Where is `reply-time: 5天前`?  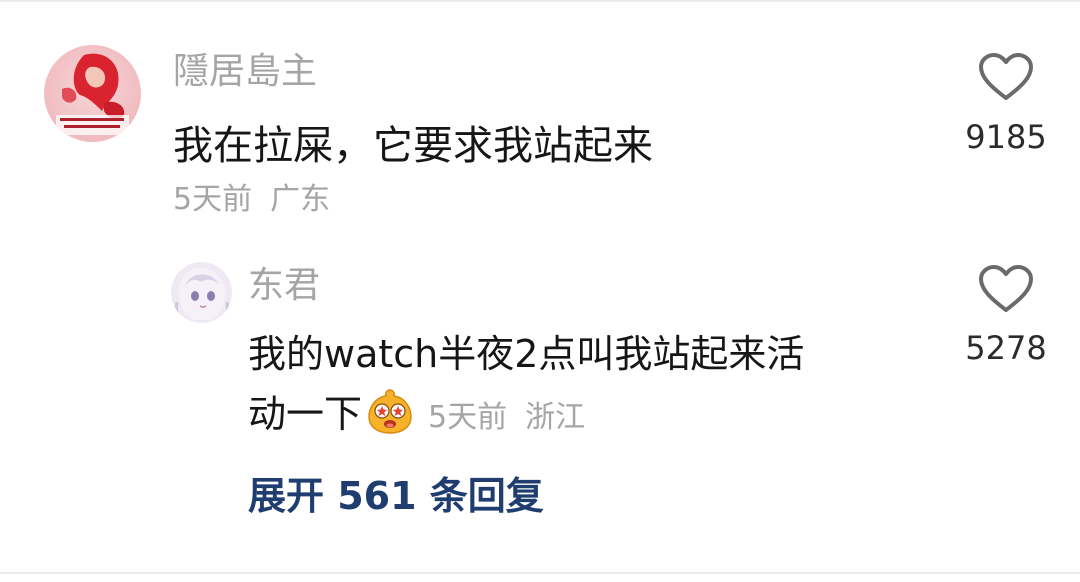 reply-time: 5天前 is located at coordinates (468, 417).